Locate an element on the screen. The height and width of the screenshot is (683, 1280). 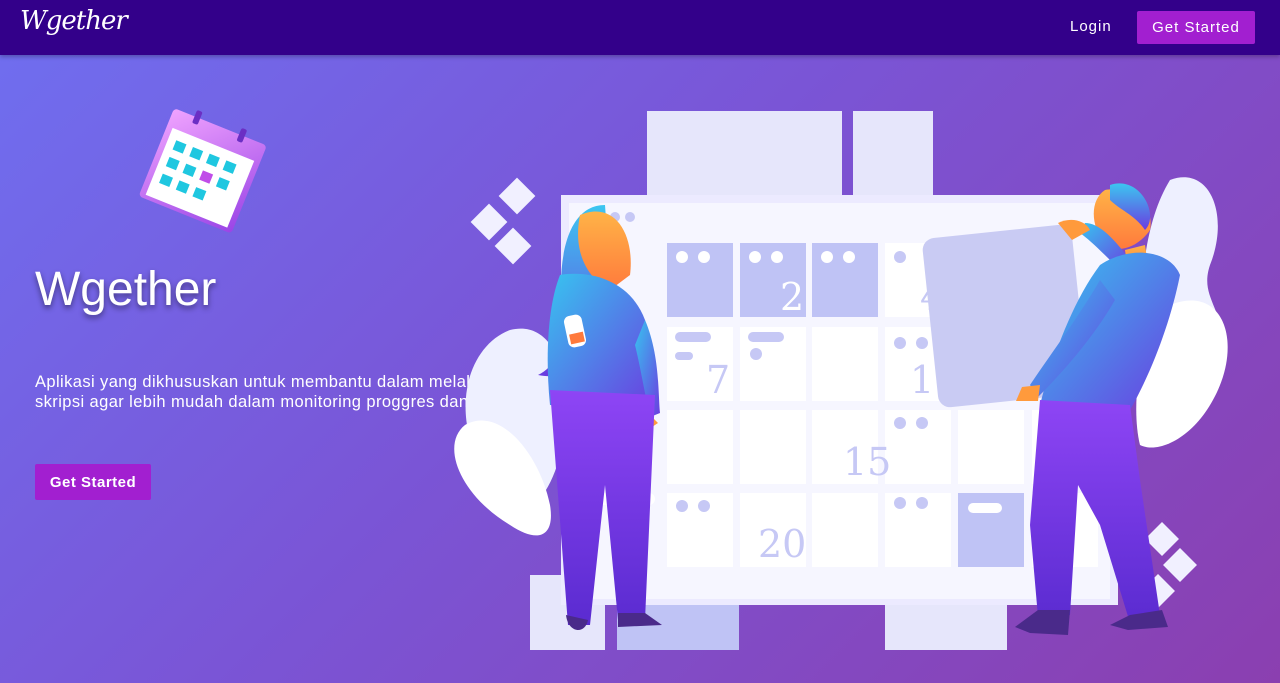
calendar-number-15: 15 is located at coordinates (867, 462).